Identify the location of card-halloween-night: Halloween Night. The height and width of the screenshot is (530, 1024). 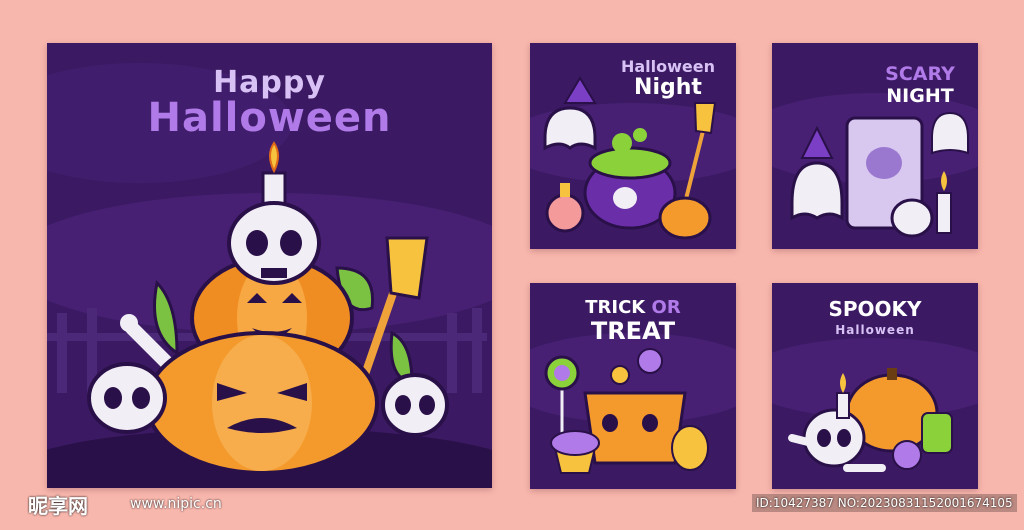
(633, 146).